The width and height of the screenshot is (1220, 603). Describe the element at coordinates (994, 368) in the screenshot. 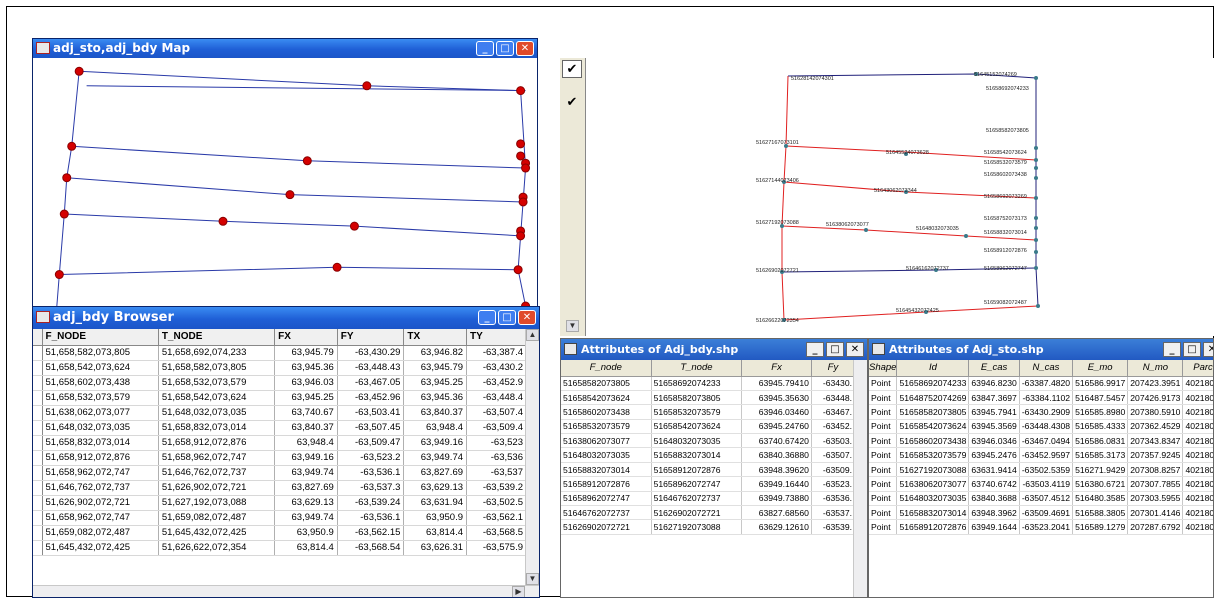

I see `column-header: E_cas` at that location.